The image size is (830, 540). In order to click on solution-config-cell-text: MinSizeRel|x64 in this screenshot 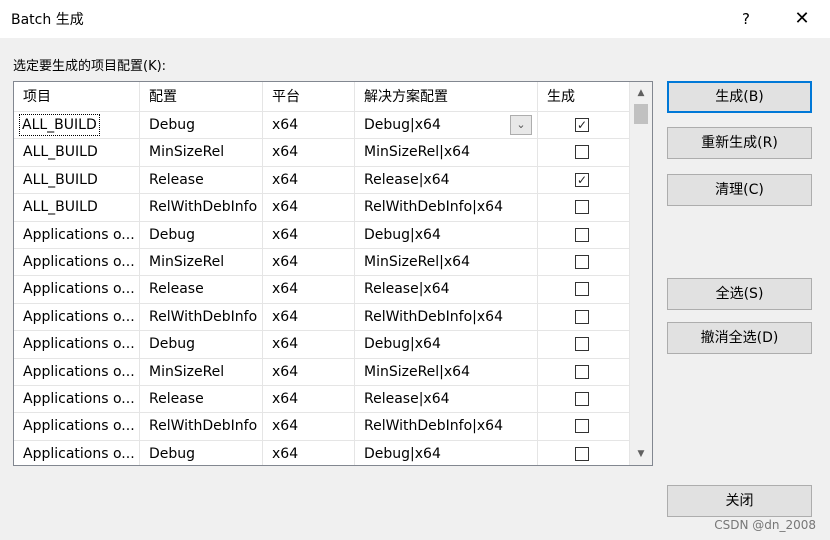, I will do `click(417, 152)`.